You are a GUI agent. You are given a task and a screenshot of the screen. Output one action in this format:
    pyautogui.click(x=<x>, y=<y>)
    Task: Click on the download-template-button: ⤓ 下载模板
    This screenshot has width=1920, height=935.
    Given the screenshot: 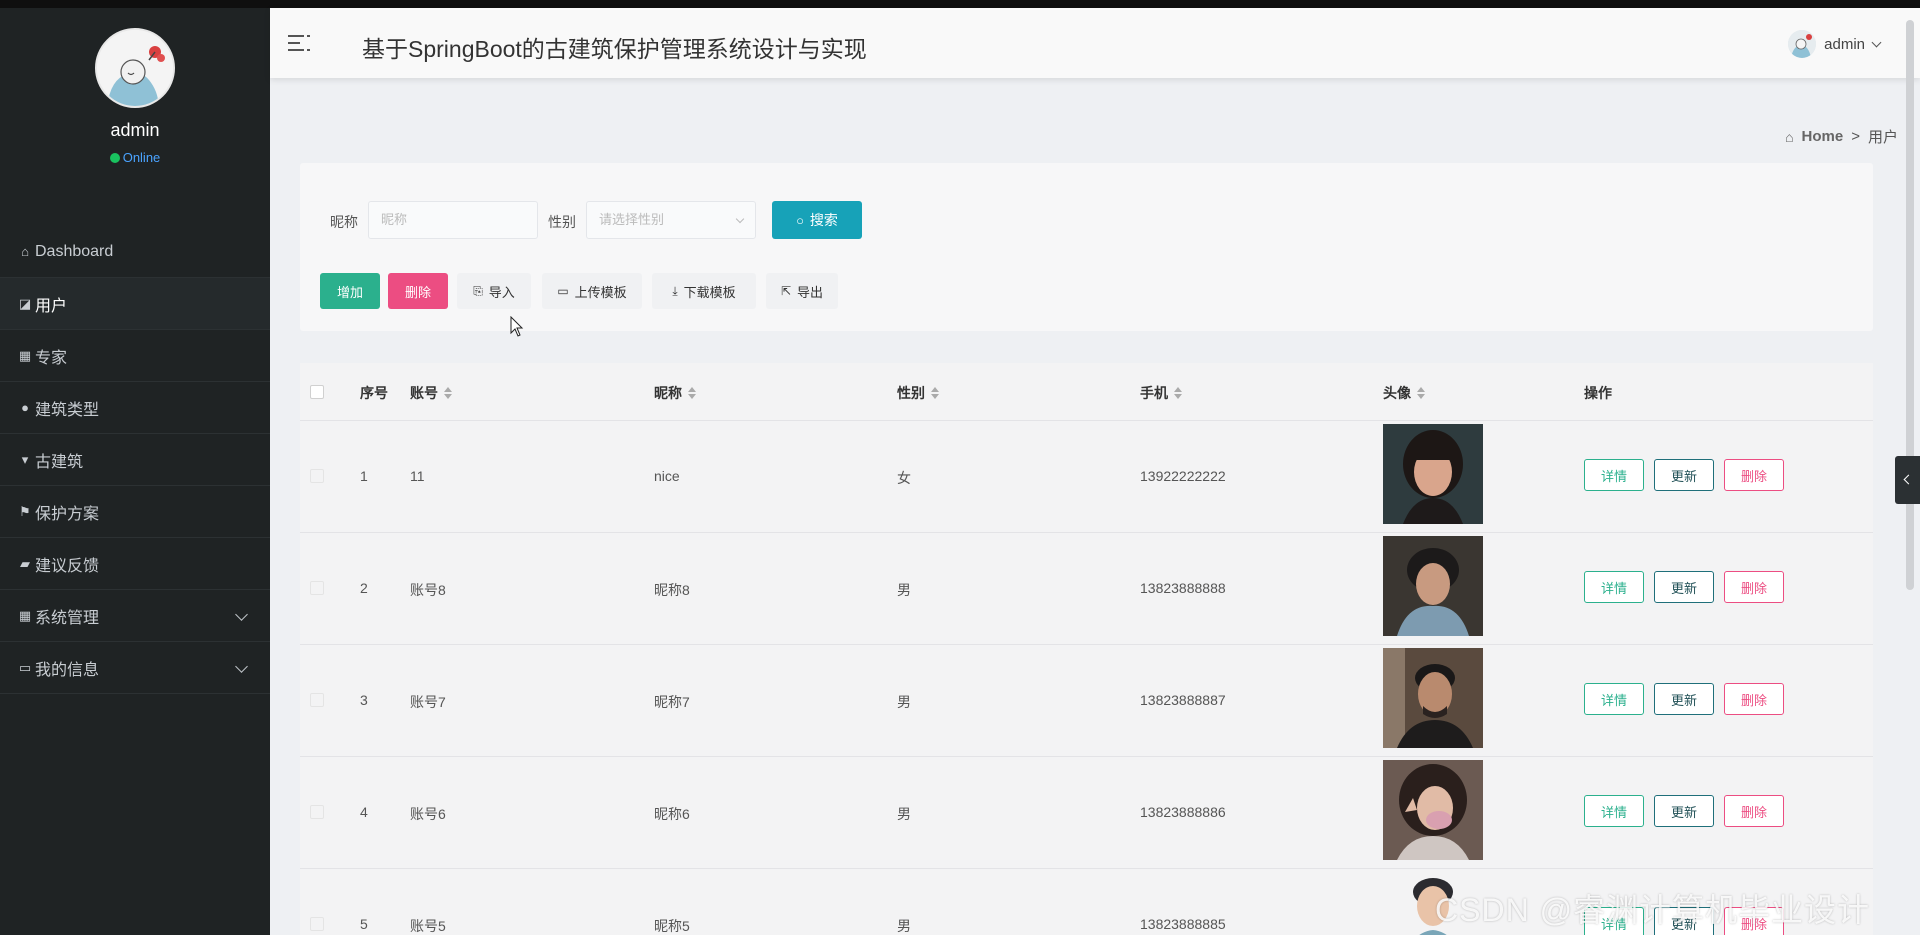 What is the action you would take?
    pyautogui.click(x=704, y=291)
    